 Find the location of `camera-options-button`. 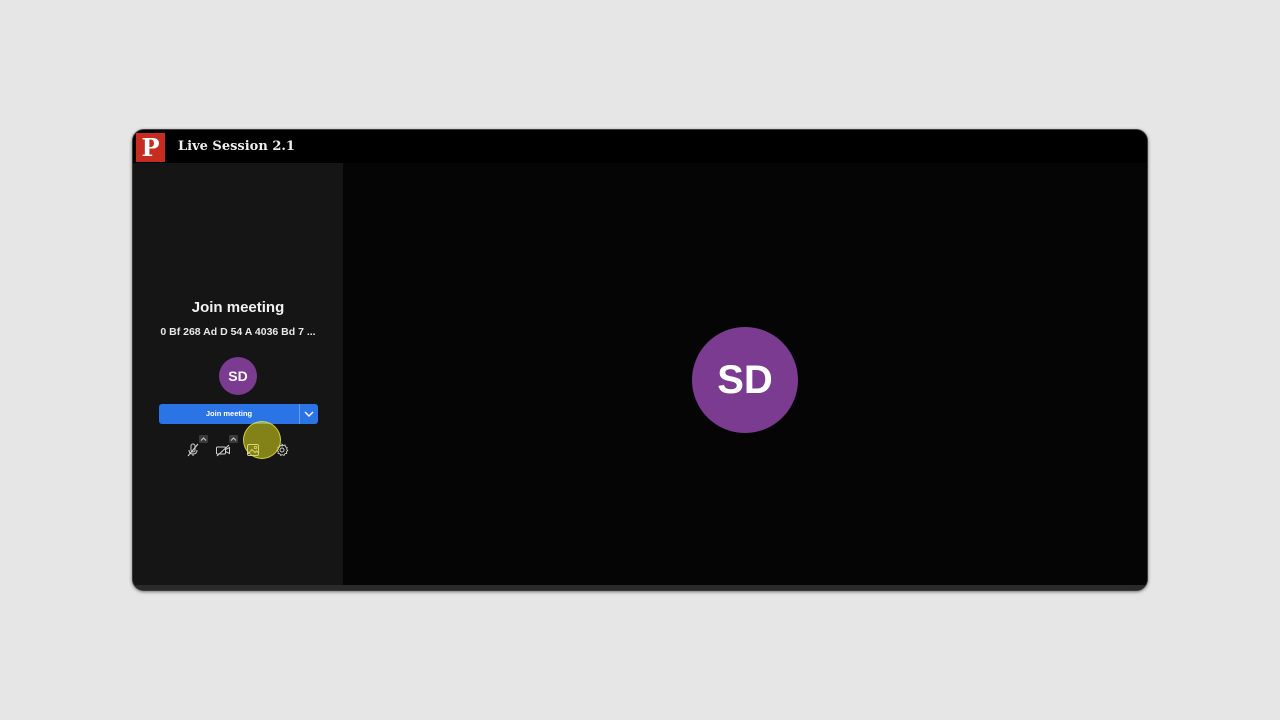

camera-options-button is located at coordinates (233, 439).